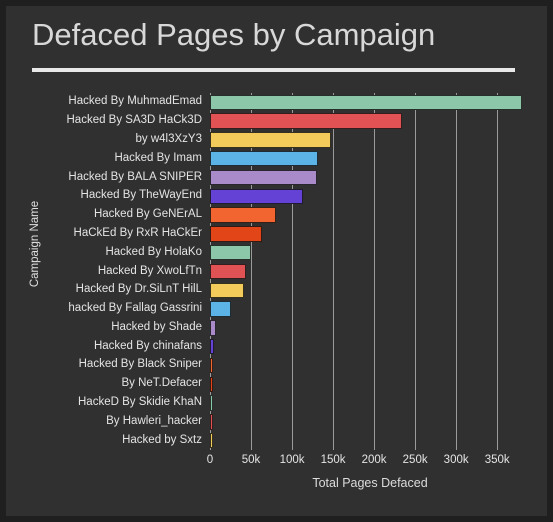 Image resolution: width=553 pixels, height=522 pixels. Describe the element at coordinates (370, 483) in the screenshot. I see `x-axis-title: Total Pages Defaced` at that location.